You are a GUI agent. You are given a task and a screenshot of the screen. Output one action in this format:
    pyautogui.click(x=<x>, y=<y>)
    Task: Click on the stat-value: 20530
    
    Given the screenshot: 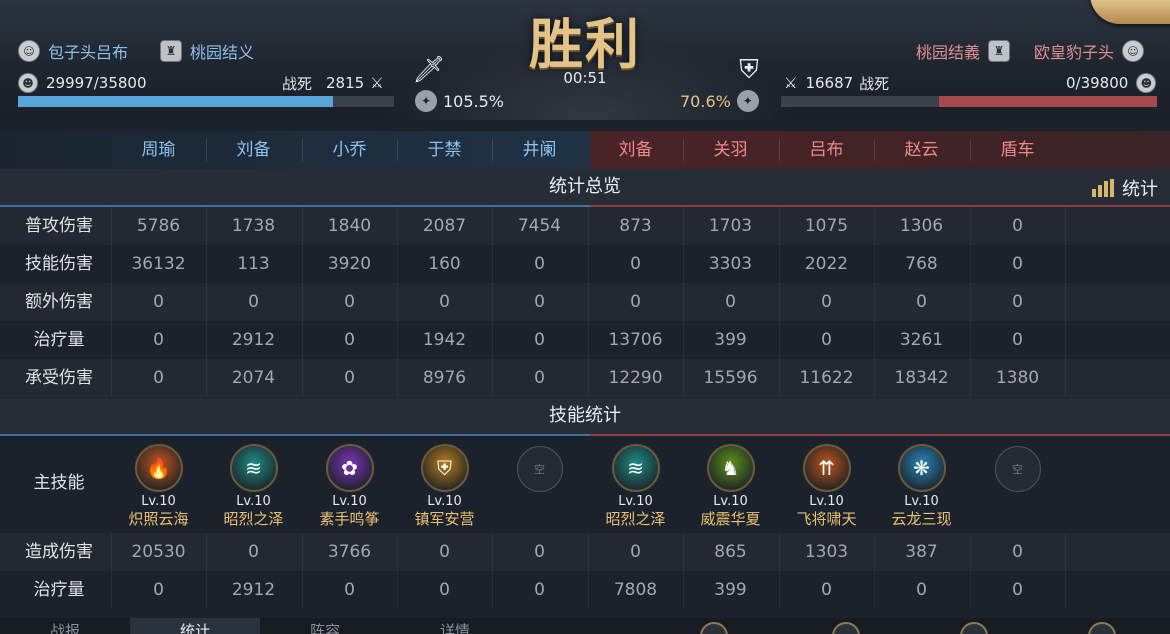 What is the action you would take?
    pyautogui.click(x=158, y=552)
    